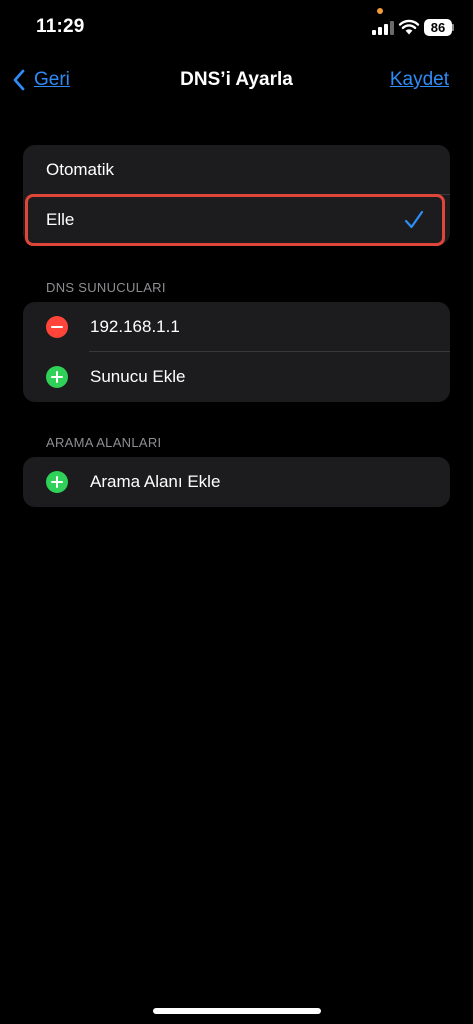 This screenshot has width=473, height=1024. I want to click on privacy-indicator-icon, so click(380, 11).